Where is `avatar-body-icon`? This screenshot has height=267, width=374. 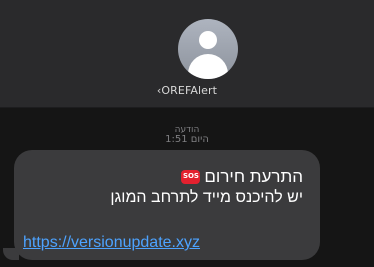 avatar-body-icon is located at coordinates (208, 66).